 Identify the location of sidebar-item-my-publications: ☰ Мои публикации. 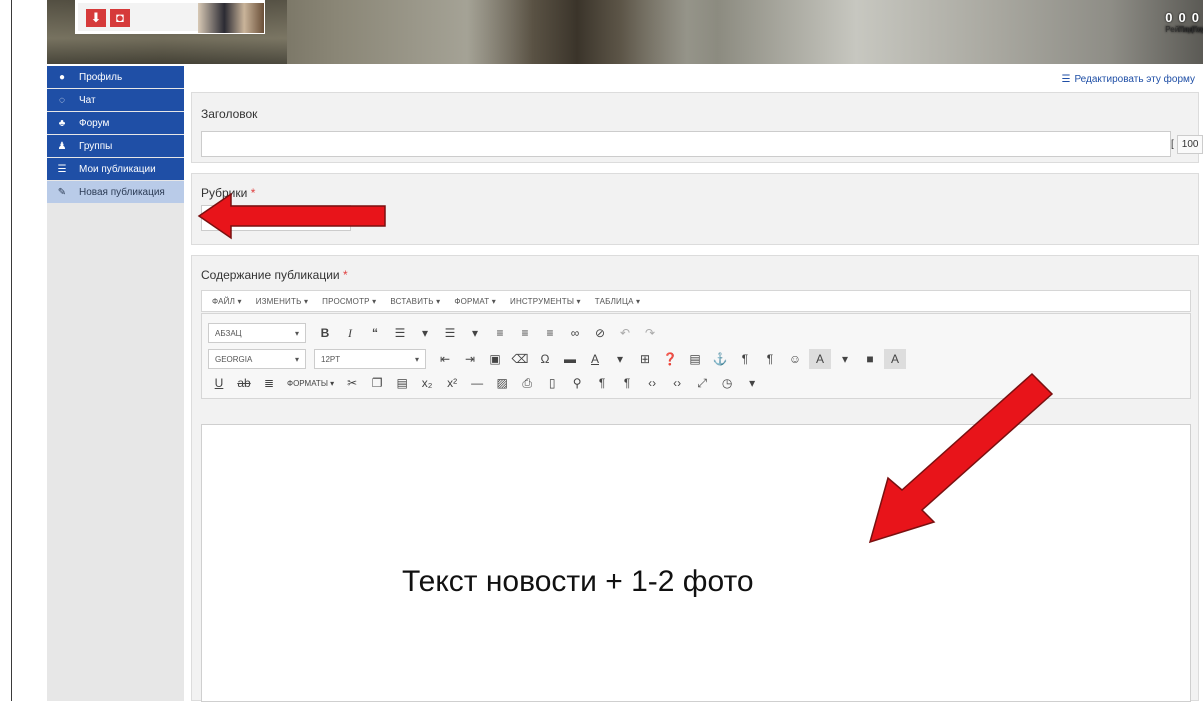
(115, 169).